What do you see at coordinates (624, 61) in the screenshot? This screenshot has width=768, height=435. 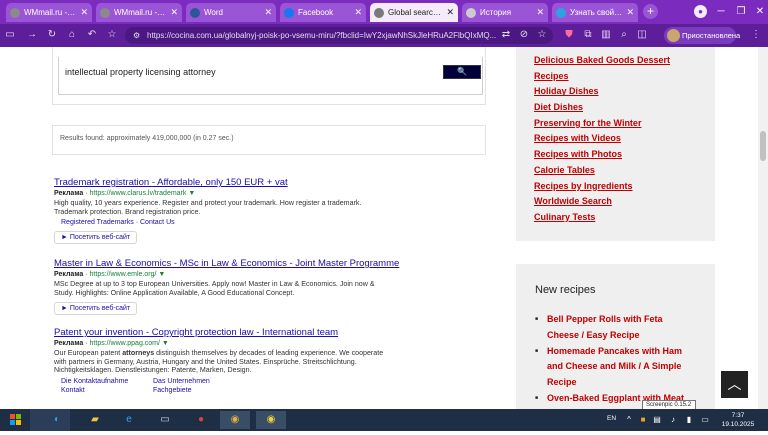 I see `category-link: Delicious Baked Goods Dessert` at bounding box center [624, 61].